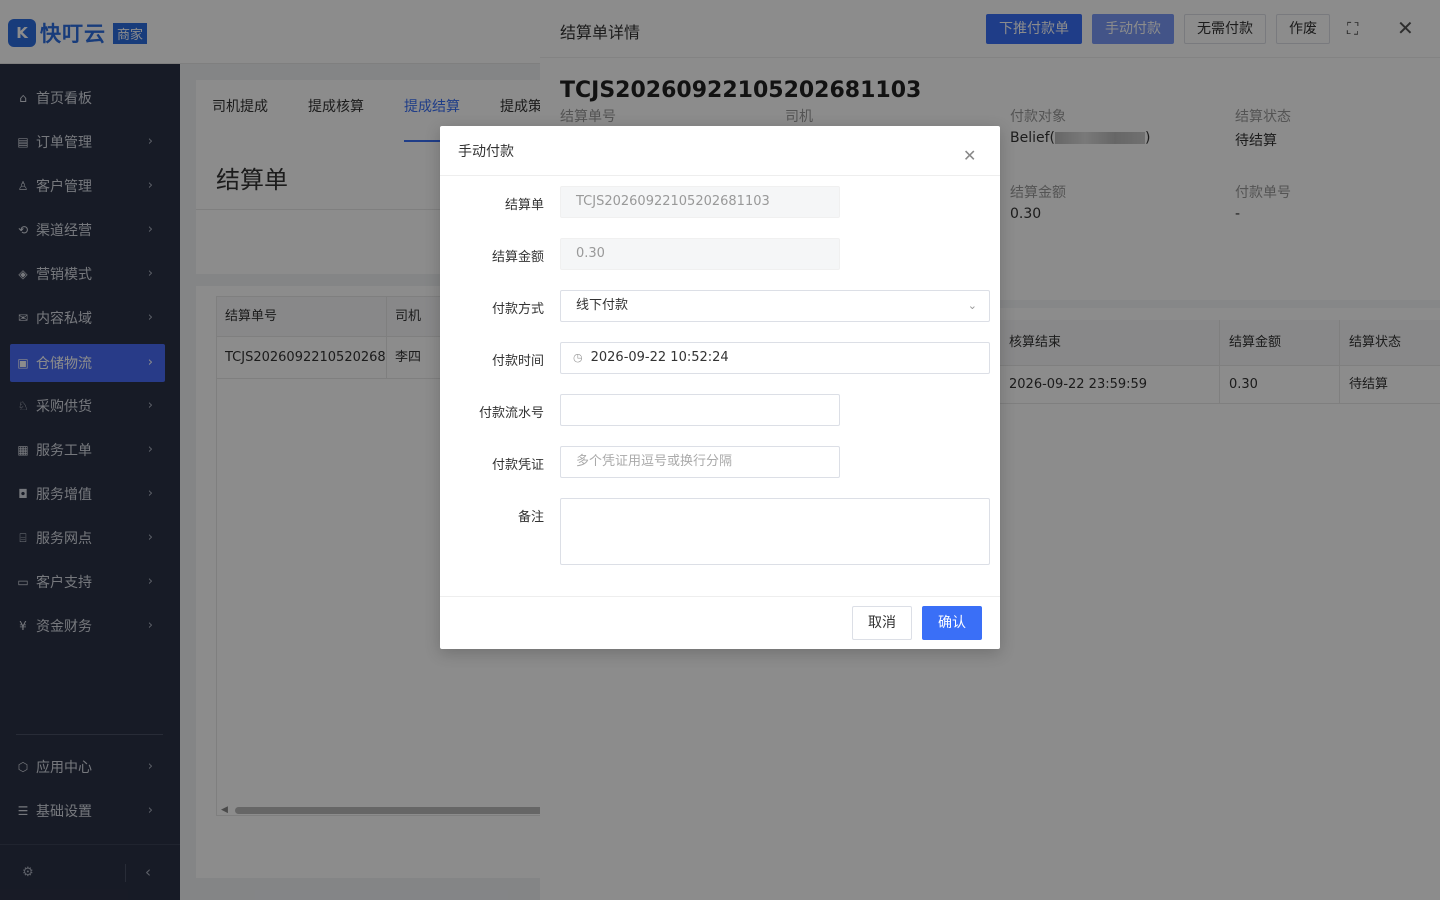  What do you see at coordinates (578, 357) in the screenshot?
I see `clock-icon: ◷` at bounding box center [578, 357].